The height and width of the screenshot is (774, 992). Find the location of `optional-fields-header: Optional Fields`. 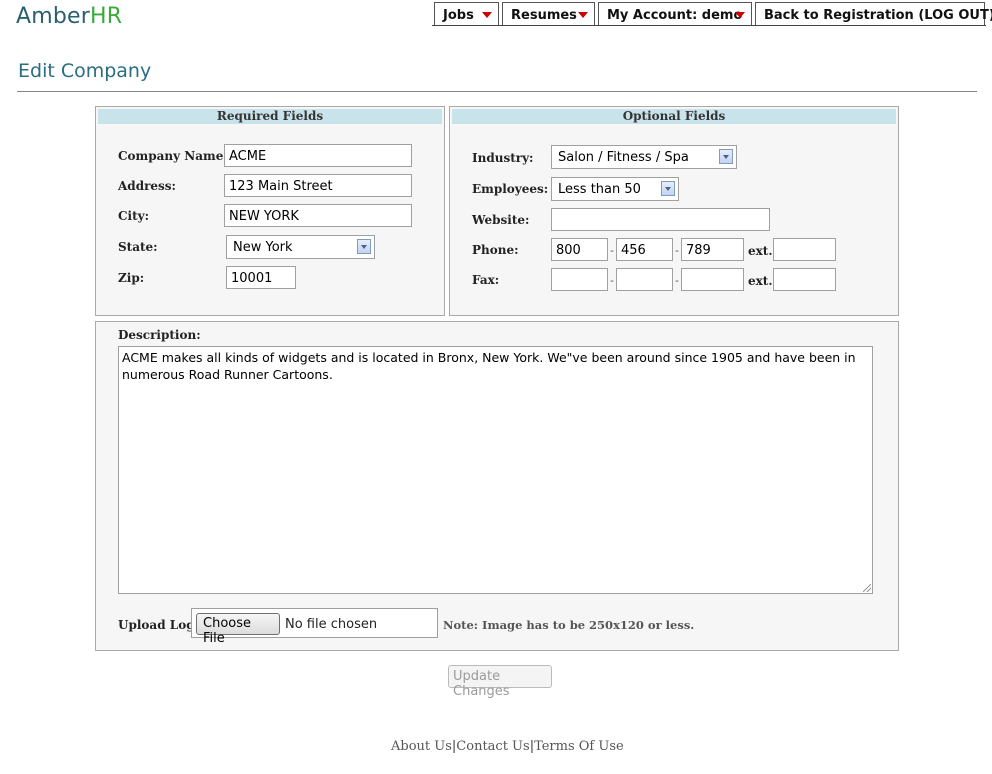

optional-fields-header: Optional Fields is located at coordinates (674, 116).